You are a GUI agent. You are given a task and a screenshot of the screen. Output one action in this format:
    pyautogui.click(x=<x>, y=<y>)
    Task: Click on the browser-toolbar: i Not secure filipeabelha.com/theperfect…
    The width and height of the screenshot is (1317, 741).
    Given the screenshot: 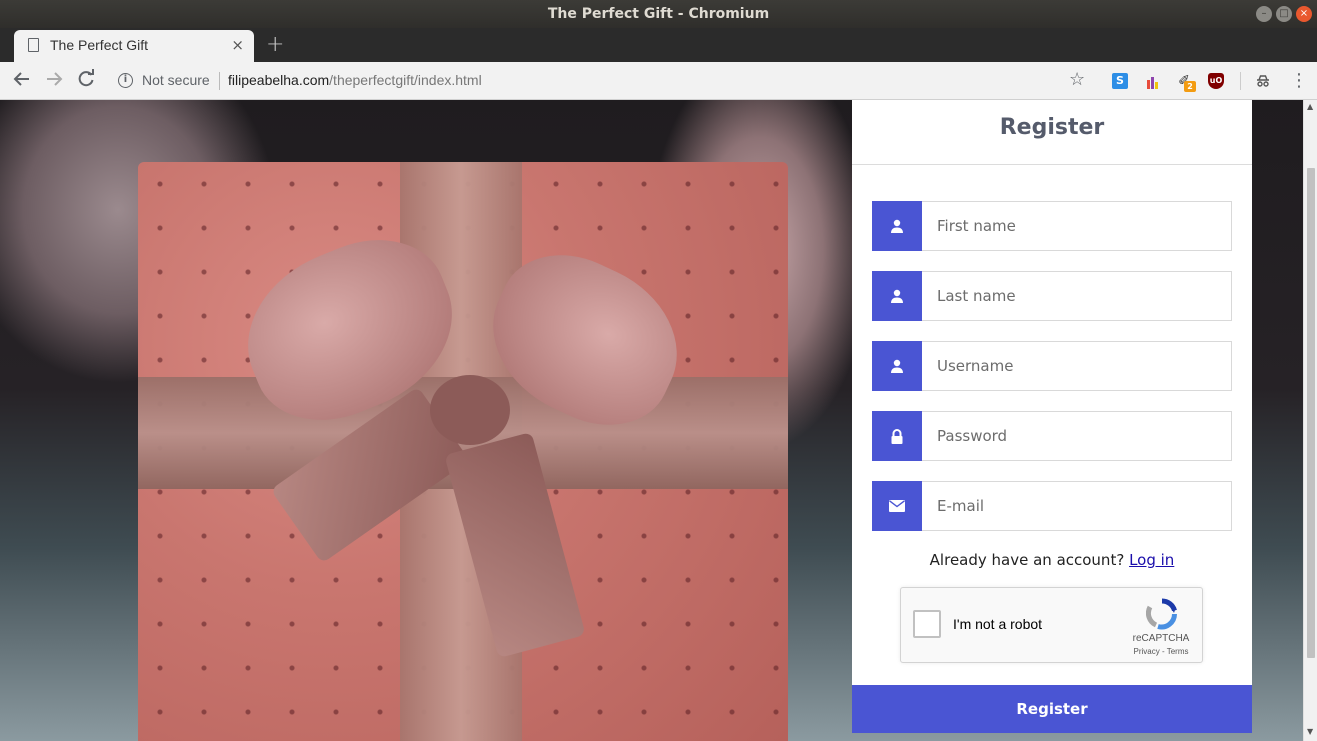 What is the action you would take?
    pyautogui.click(x=658, y=81)
    